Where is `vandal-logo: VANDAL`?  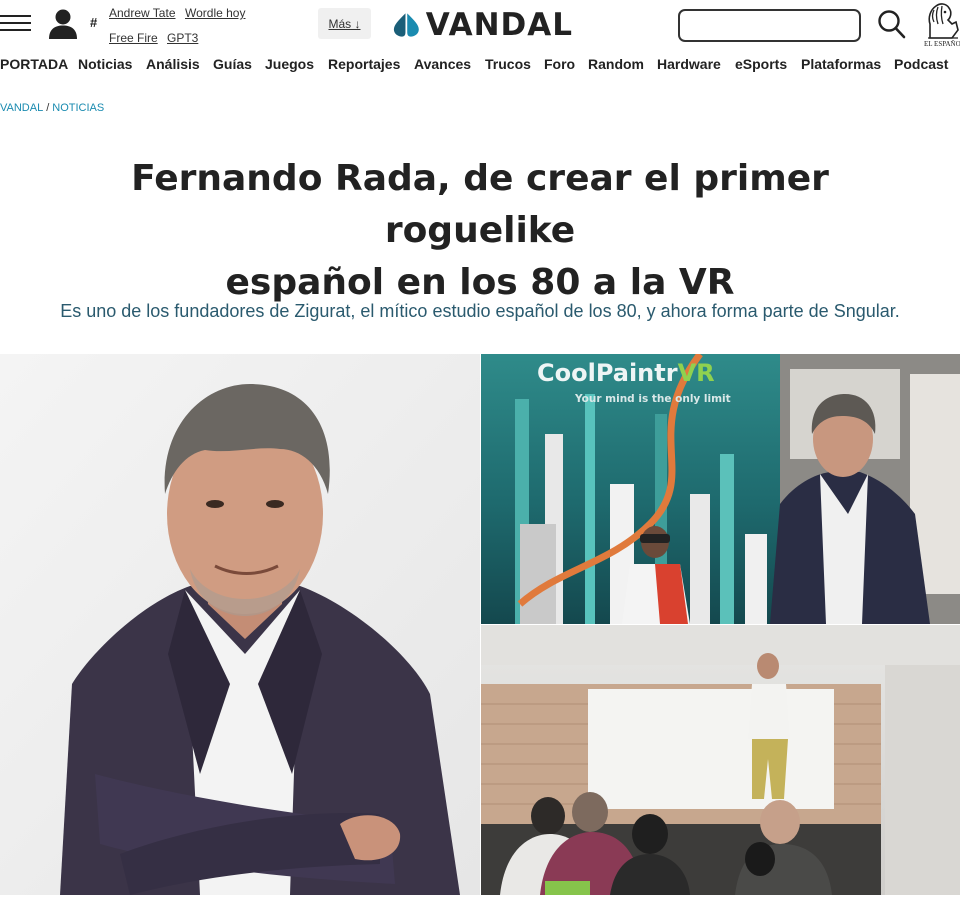
vandal-logo: VANDAL is located at coordinates (483, 25).